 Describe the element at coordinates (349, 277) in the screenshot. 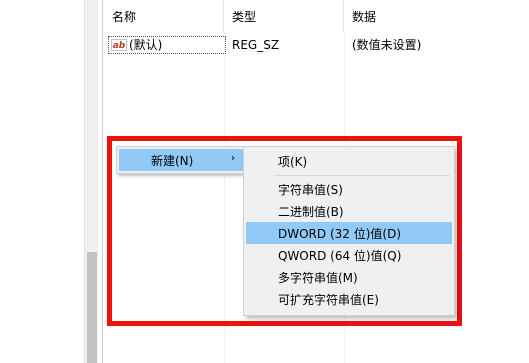

I see `menu-item-multi-string-value: 多字符串值(M)` at that location.